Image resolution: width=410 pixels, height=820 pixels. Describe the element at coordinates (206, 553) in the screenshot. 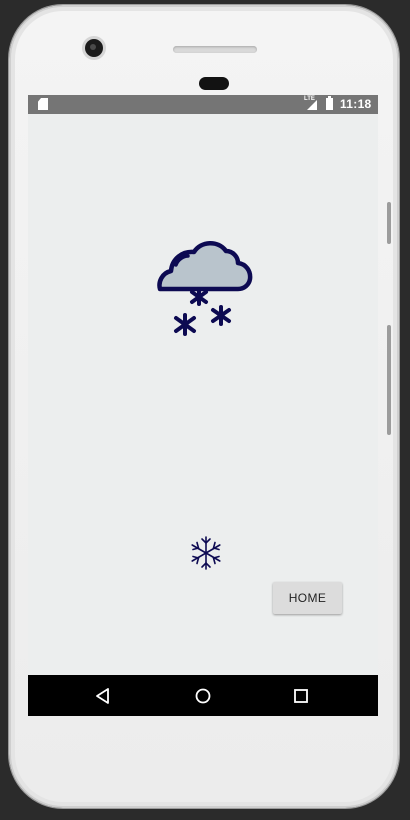

I see `snowflake-icon` at that location.